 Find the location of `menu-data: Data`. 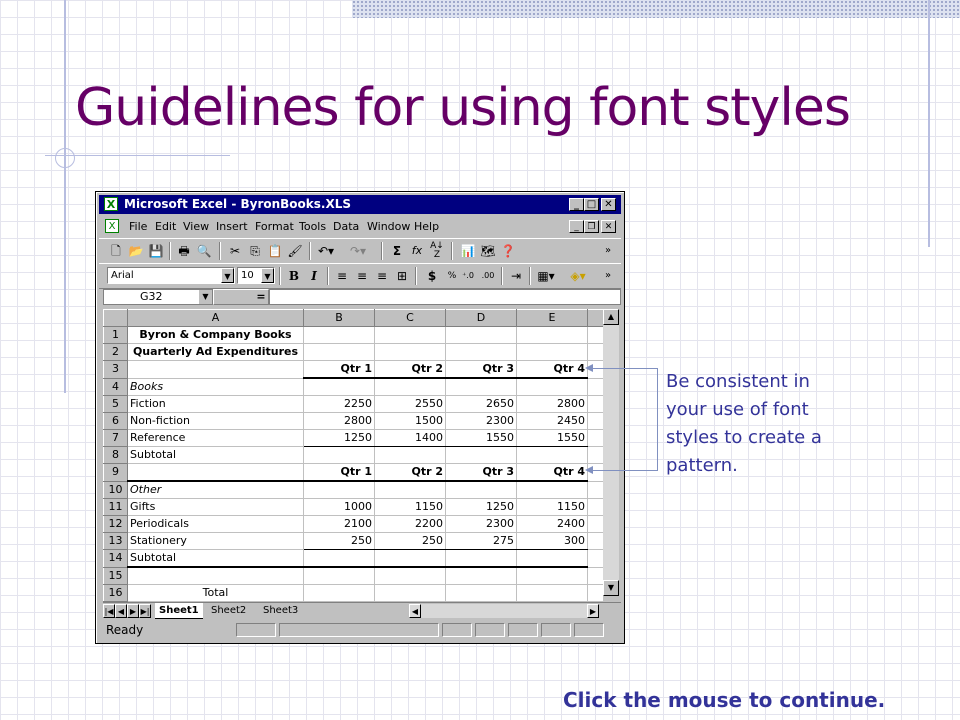

menu-data: Data is located at coordinates (346, 226).